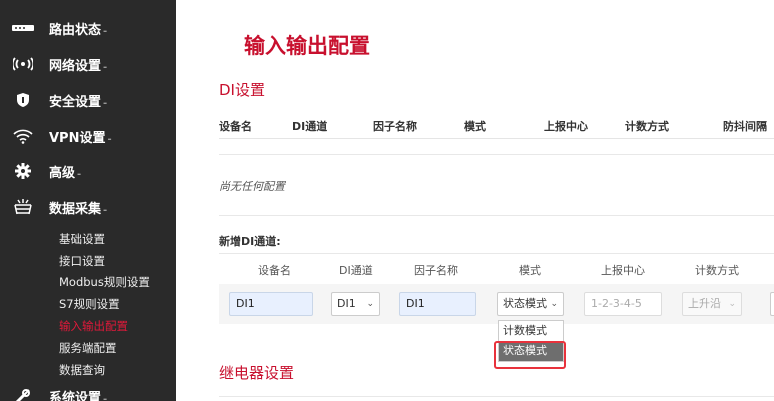  What do you see at coordinates (475, 126) in the screenshot?
I see `col-mode: 模式` at bounding box center [475, 126].